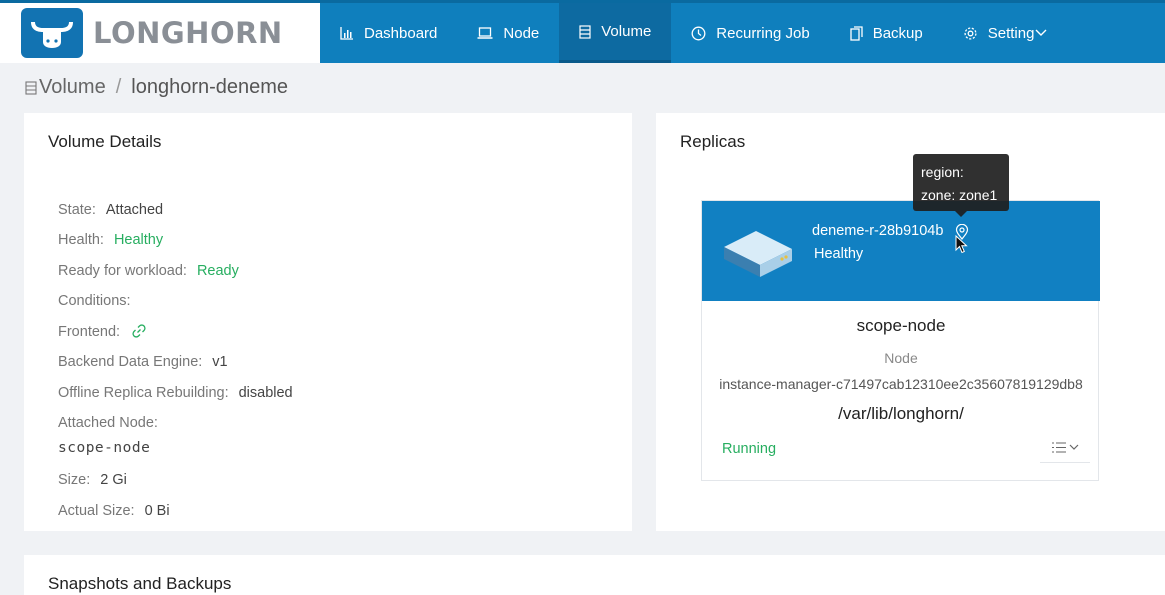  I want to click on actual-size-row: Actual Size: 0 Bi, so click(114, 511).